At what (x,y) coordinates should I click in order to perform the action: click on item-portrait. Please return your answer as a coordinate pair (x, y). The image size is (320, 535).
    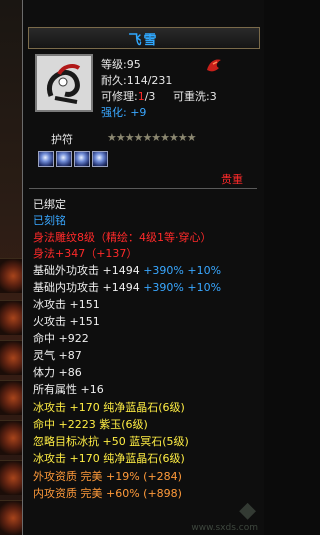
    Looking at the image, I should click on (64, 83).